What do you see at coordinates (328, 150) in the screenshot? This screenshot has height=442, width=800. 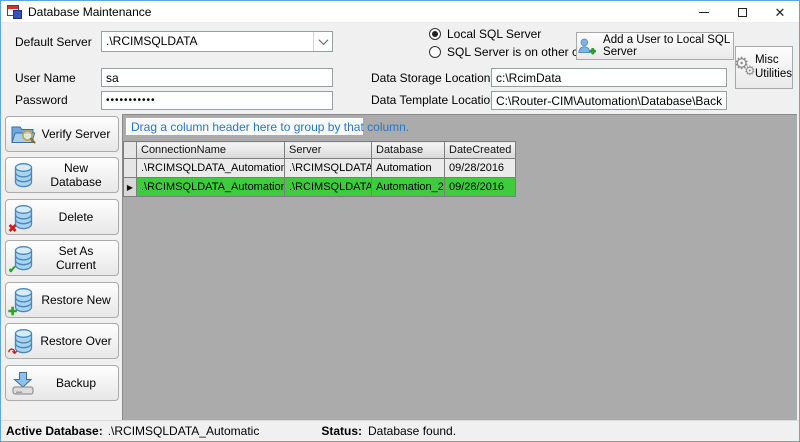 I see `column-header-server: Server` at bounding box center [328, 150].